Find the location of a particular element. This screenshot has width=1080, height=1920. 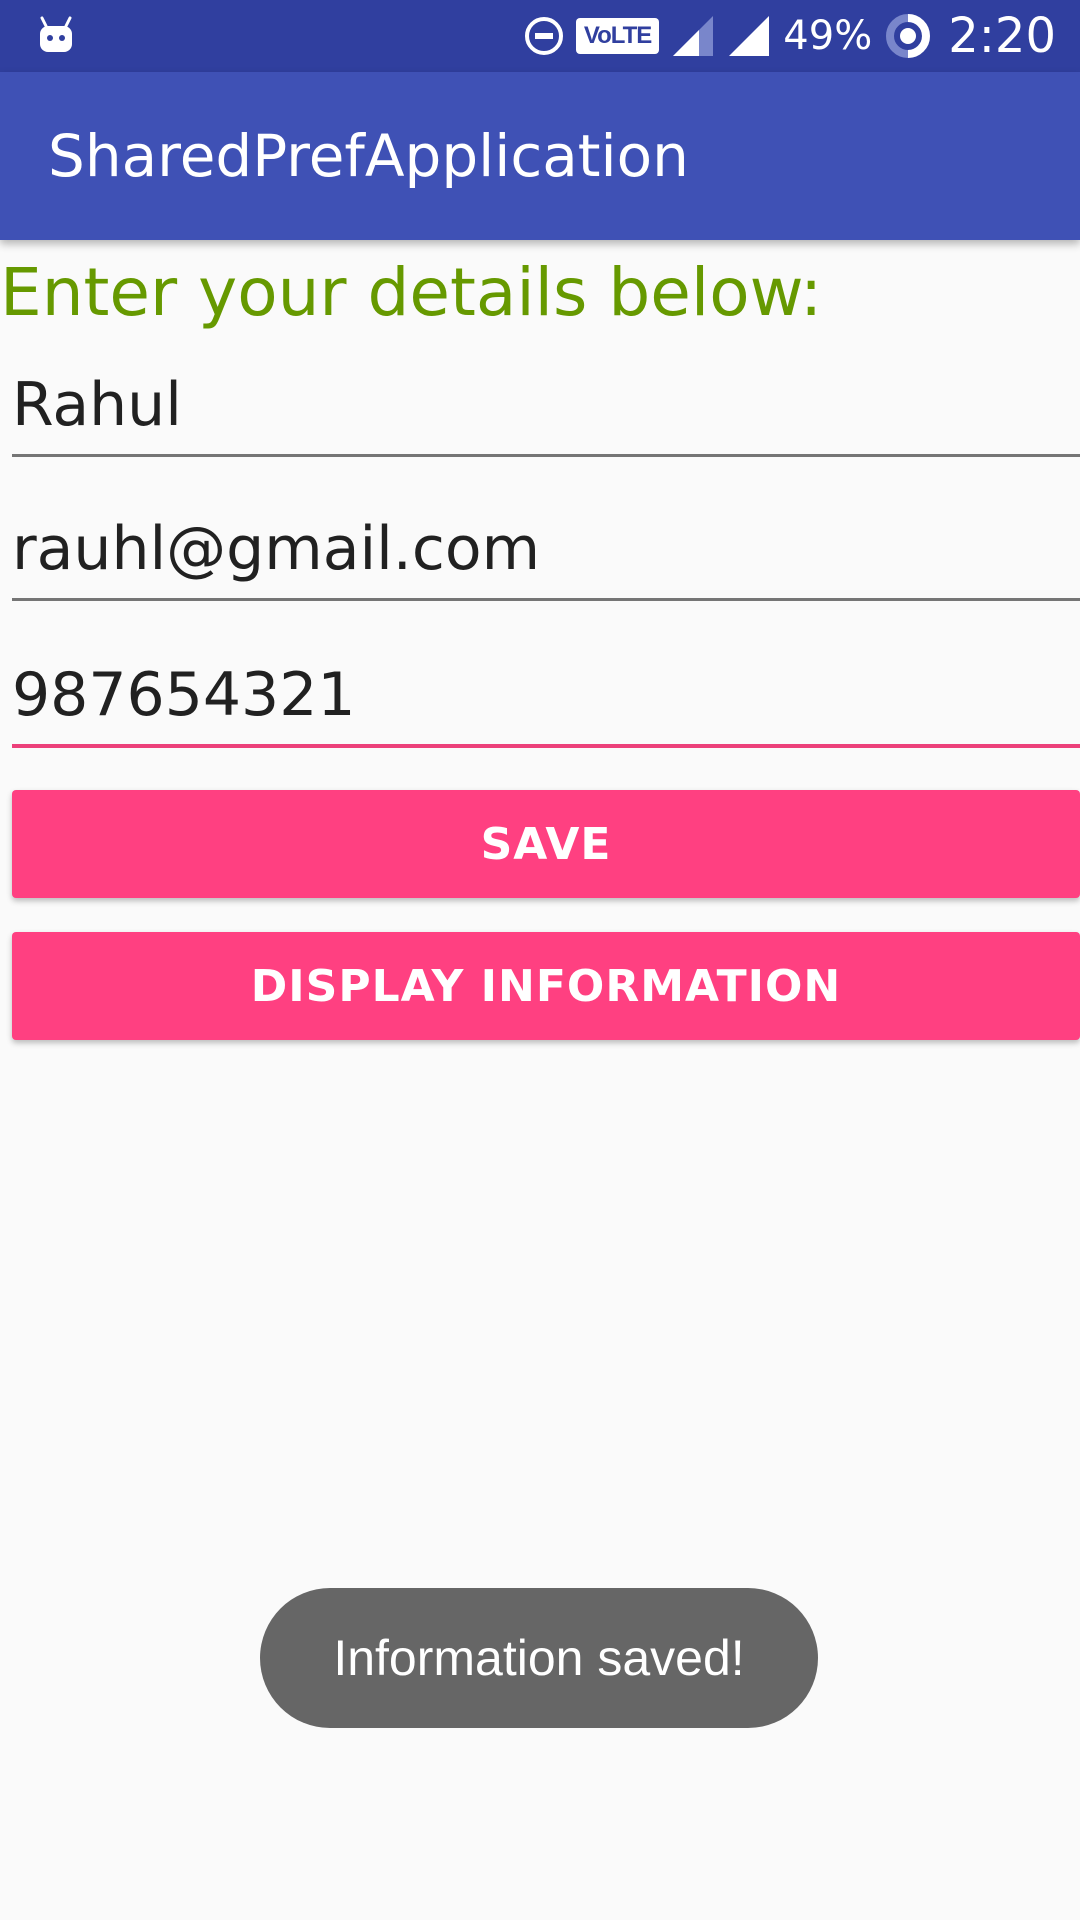

save-button: SAVE is located at coordinates (546, 844).